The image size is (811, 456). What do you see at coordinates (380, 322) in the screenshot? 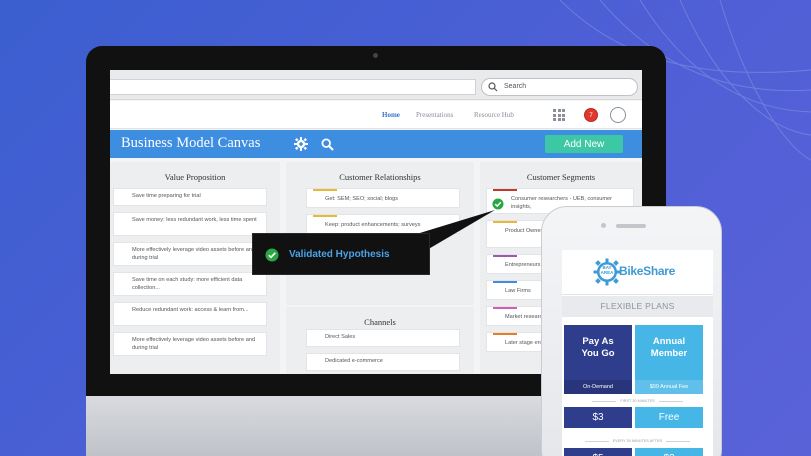
I see `channels-heading: Channels` at bounding box center [380, 322].